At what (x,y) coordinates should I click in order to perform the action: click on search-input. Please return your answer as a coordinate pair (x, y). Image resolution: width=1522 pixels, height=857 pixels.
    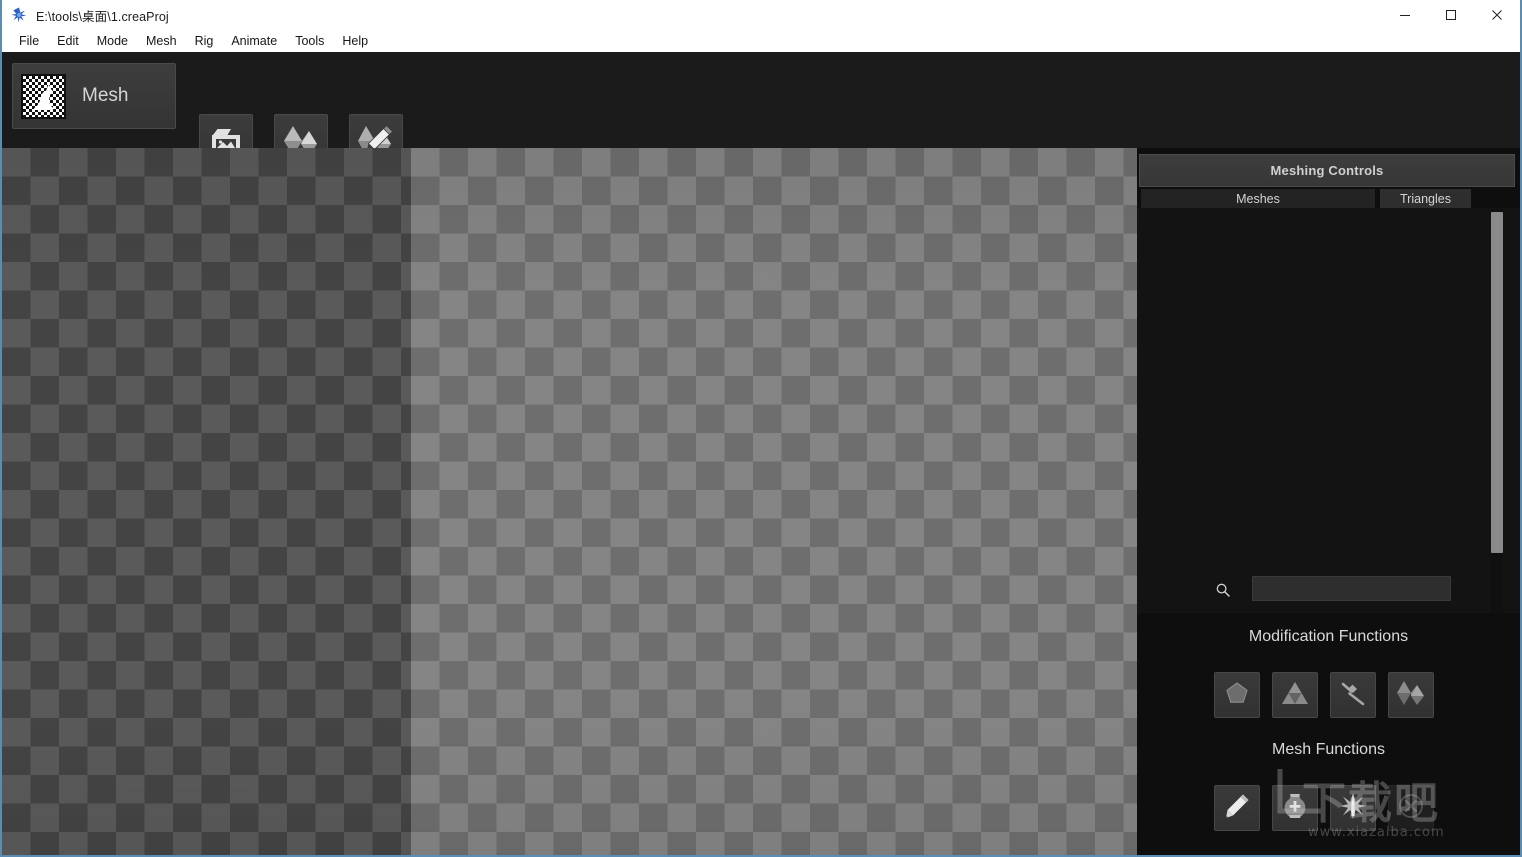
    Looking at the image, I should click on (1351, 588).